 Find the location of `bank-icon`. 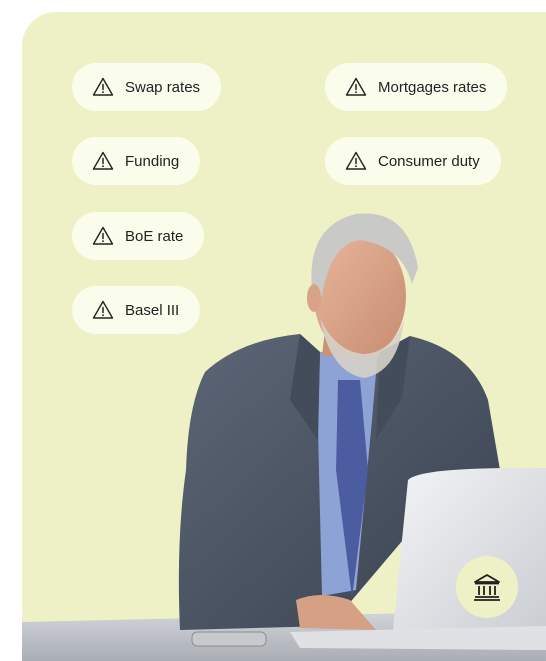

bank-icon is located at coordinates (487, 587).